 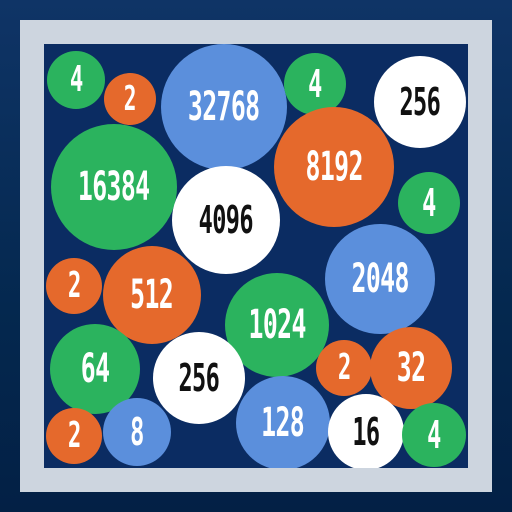 I want to click on tile-value: 512, so click(x=152, y=295).